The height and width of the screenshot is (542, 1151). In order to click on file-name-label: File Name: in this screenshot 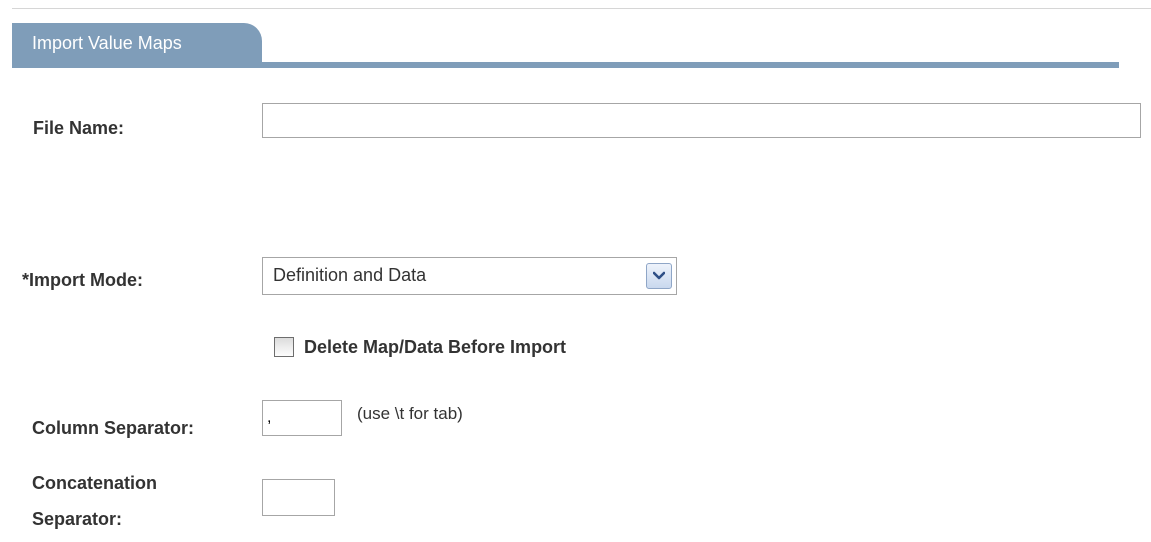, I will do `click(79, 128)`.